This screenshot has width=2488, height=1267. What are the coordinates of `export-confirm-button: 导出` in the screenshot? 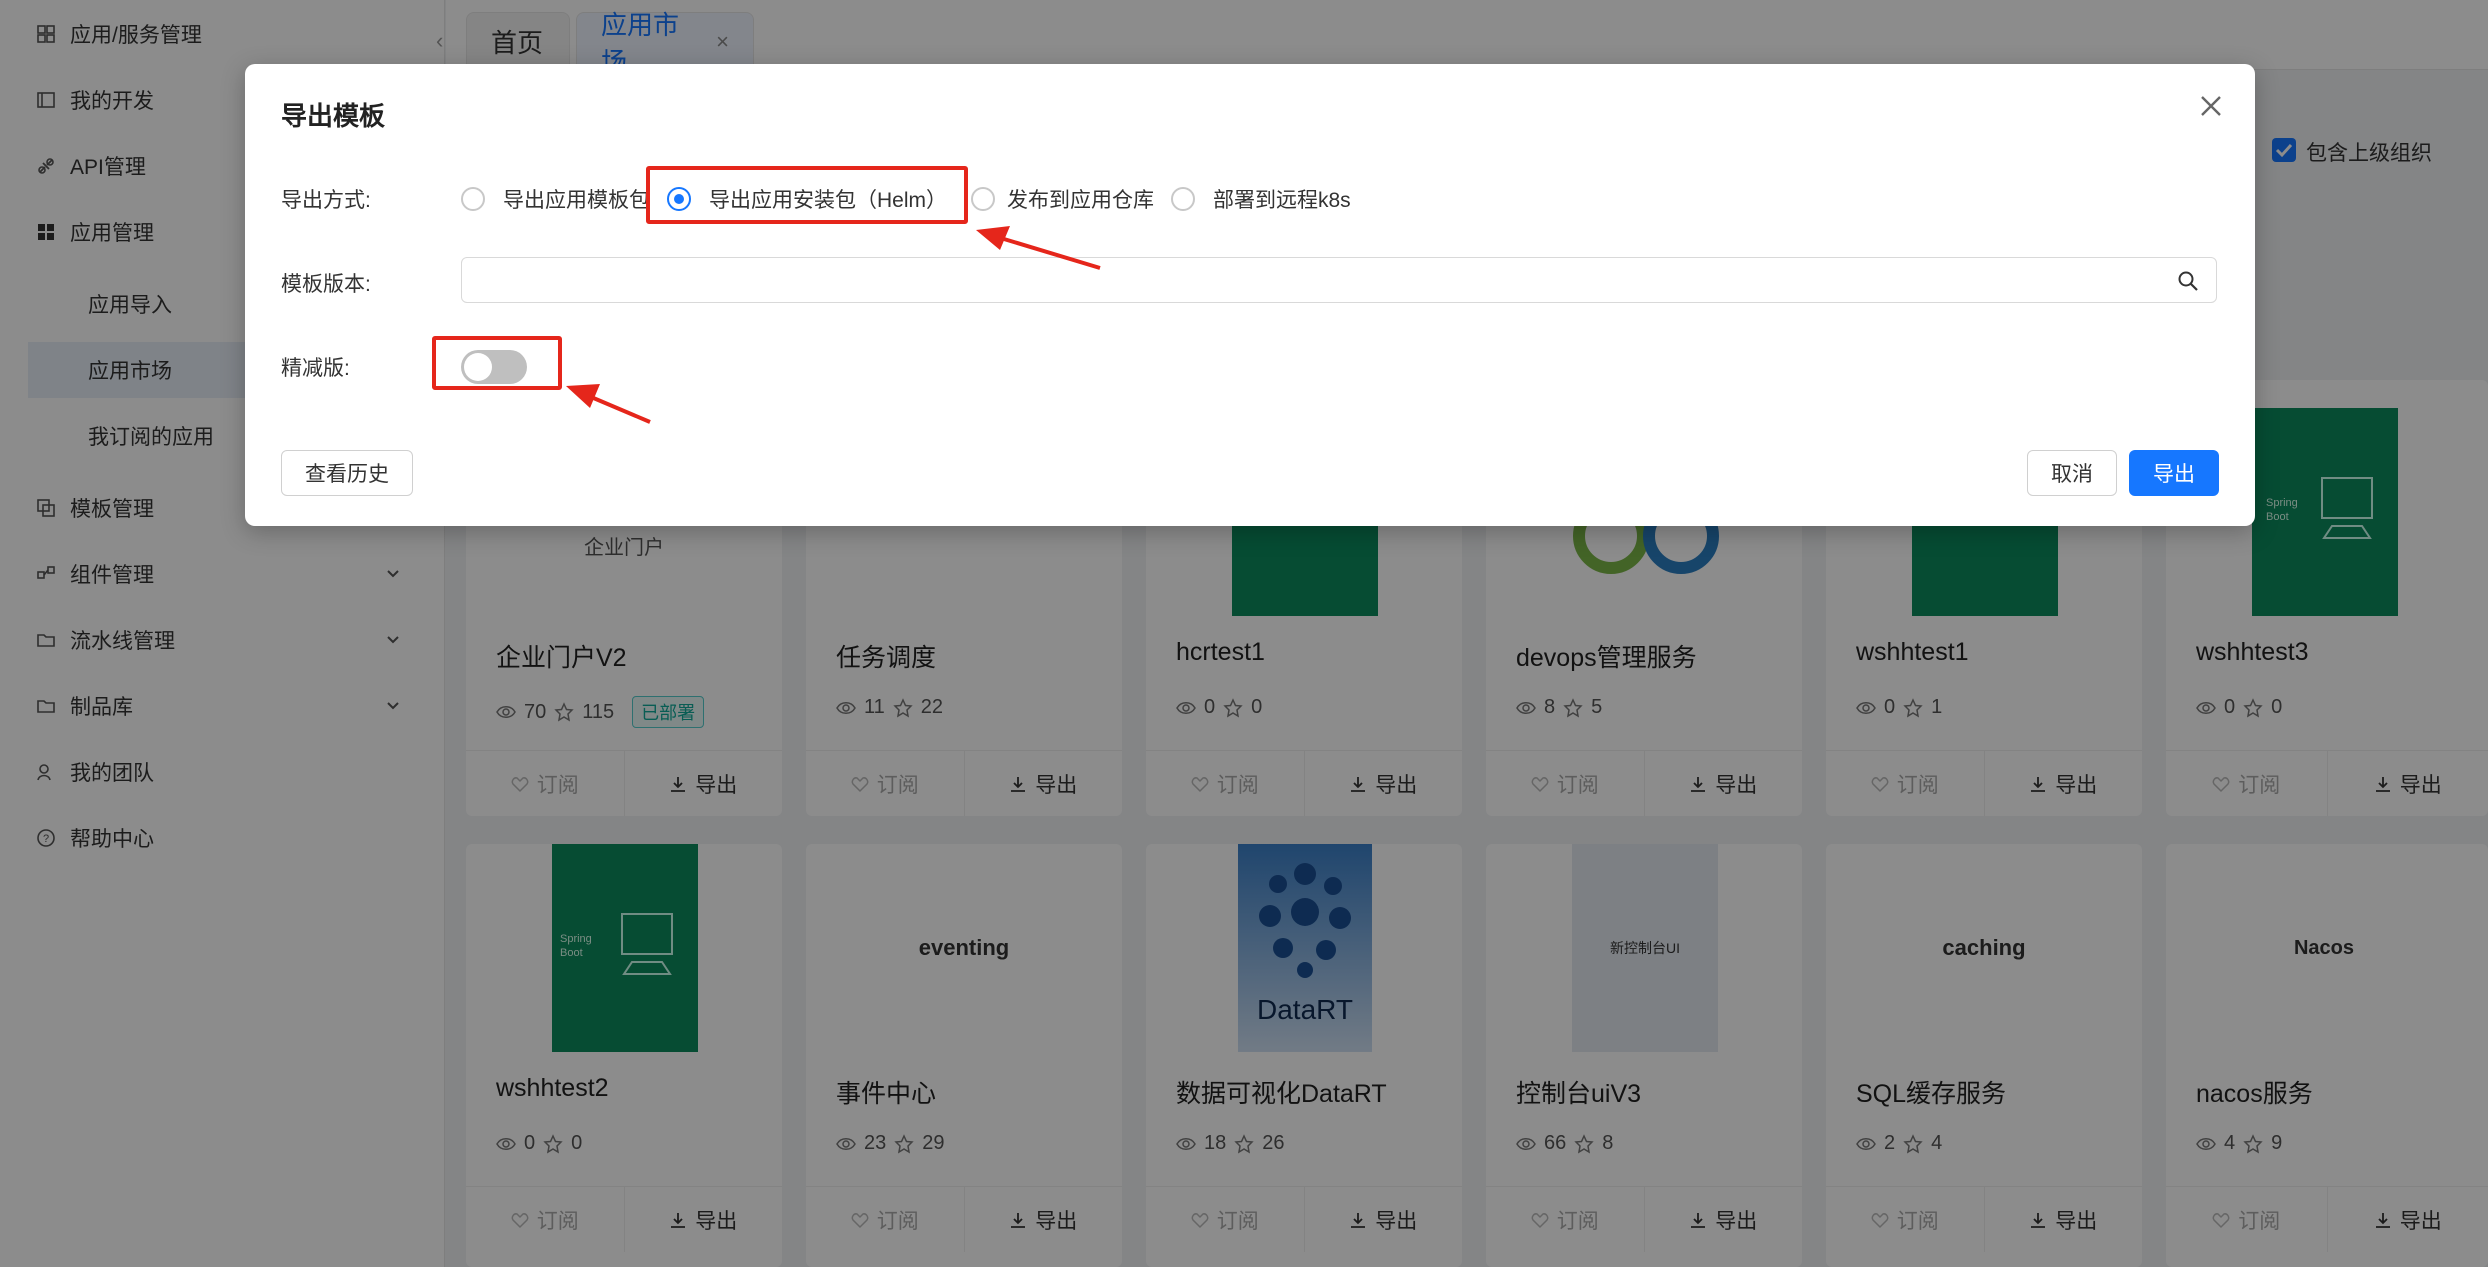 It's located at (2174, 473).